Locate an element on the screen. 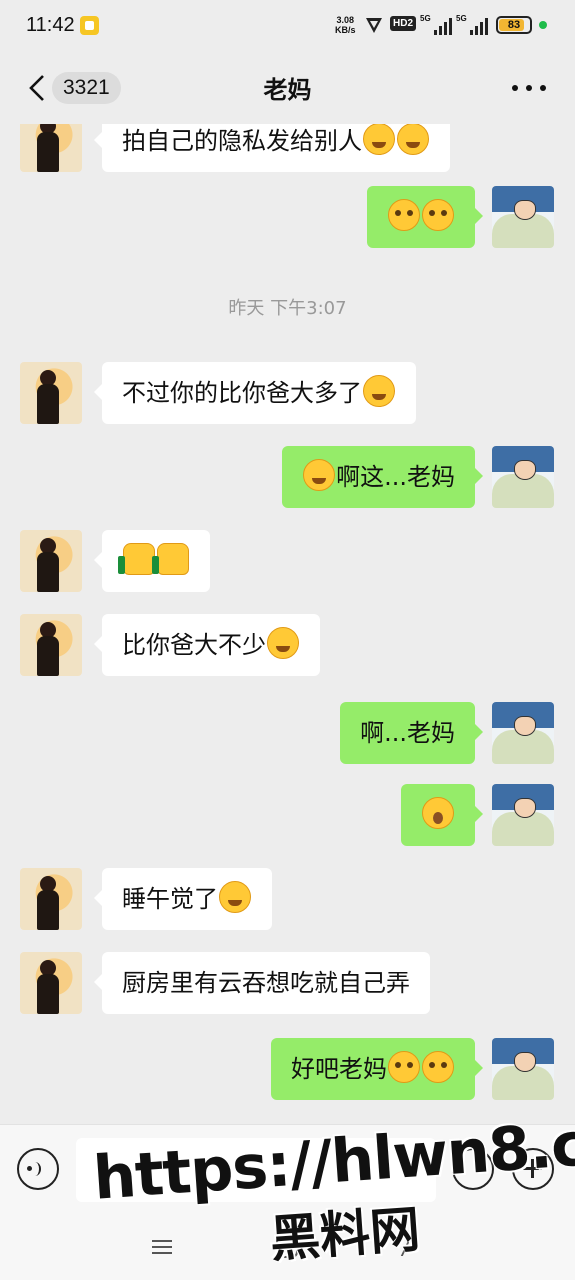  message-bubble: 不过你的比你爸大多了 is located at coordinates (255, 393).